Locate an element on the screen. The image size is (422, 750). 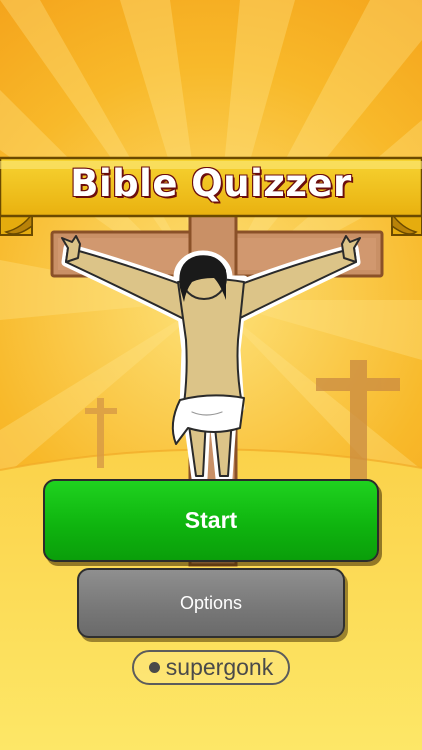
start-button-label: Start is located at coordinates (211, 520).